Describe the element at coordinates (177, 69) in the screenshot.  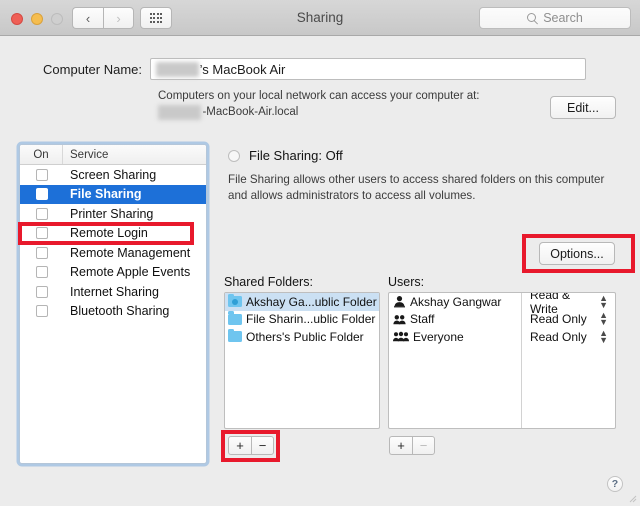
I see `computer-name-redacted: Akshay` at that location.